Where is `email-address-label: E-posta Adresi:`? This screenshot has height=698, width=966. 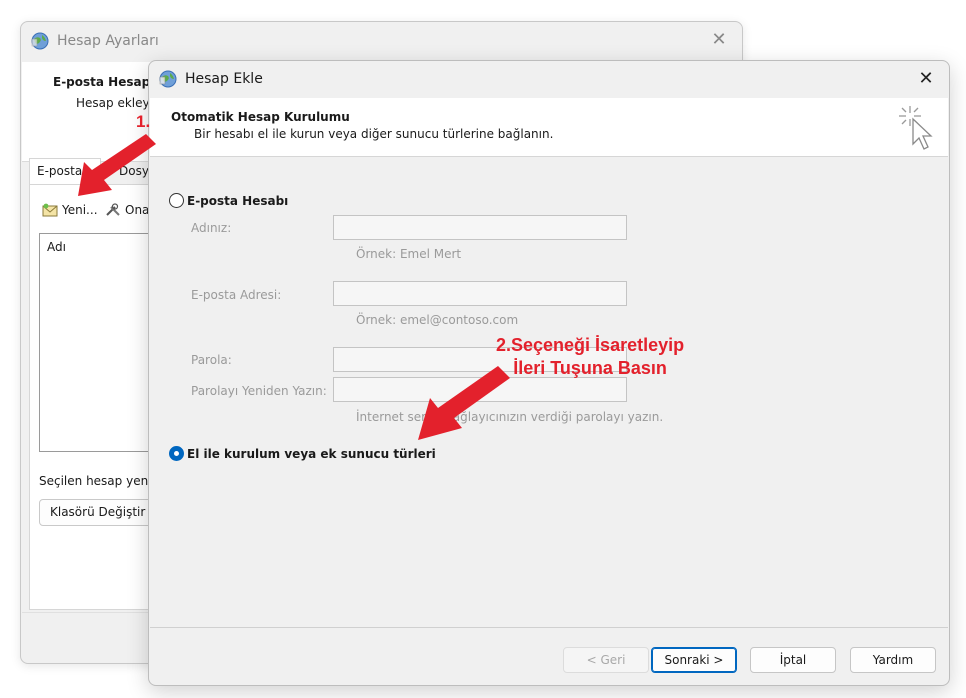 email-address-label: E-posta Adresi: is located at coordinates (236, 295).